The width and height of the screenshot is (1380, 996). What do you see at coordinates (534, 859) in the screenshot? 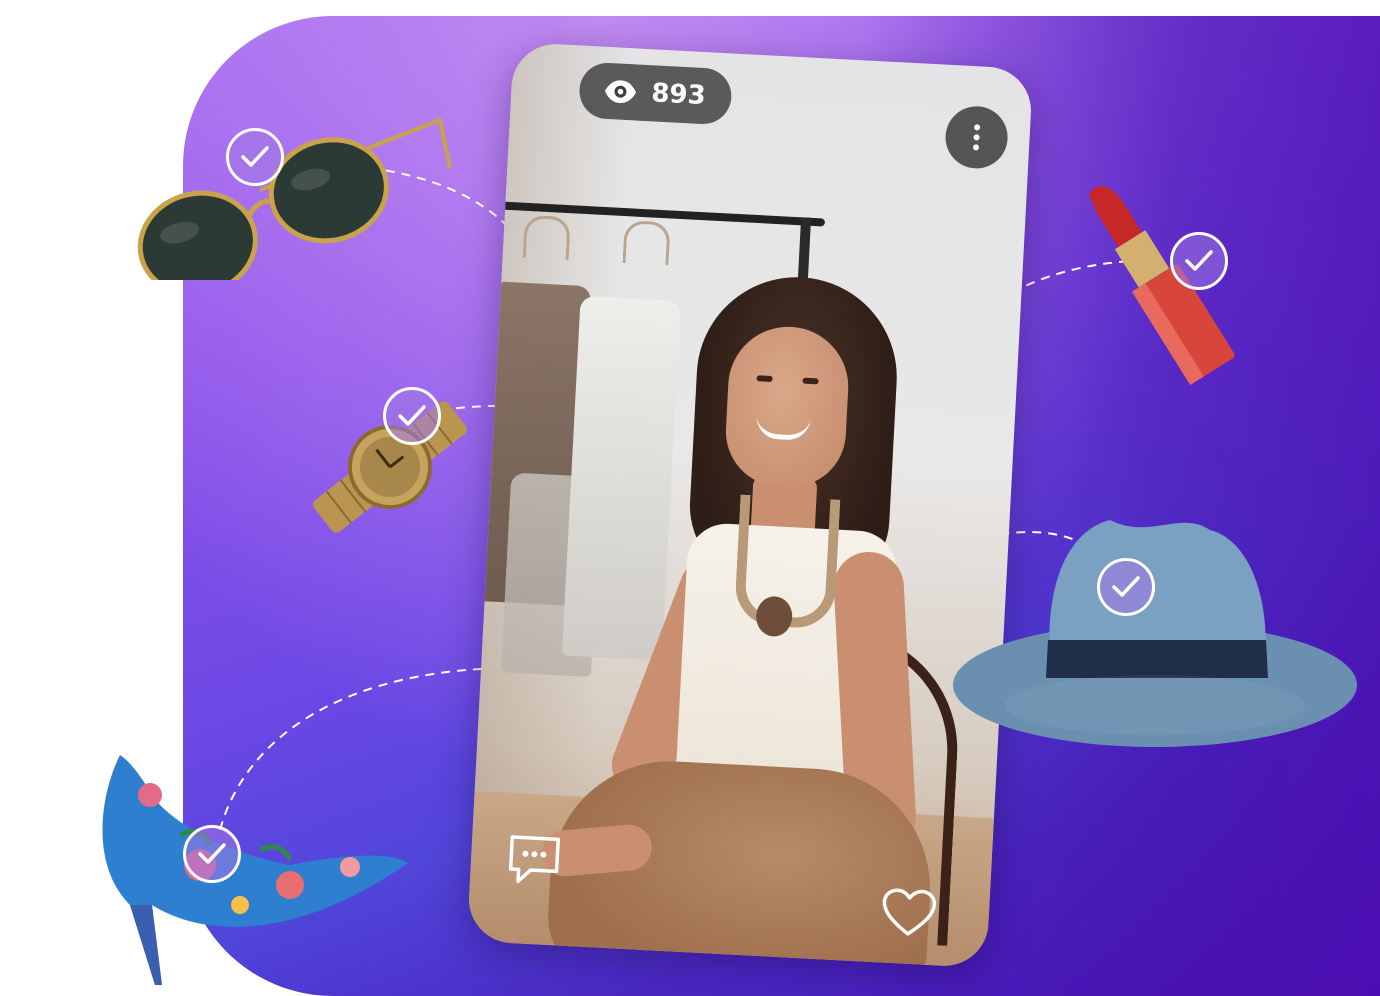
I see `comment-icon` at bounding box center [534, 859].